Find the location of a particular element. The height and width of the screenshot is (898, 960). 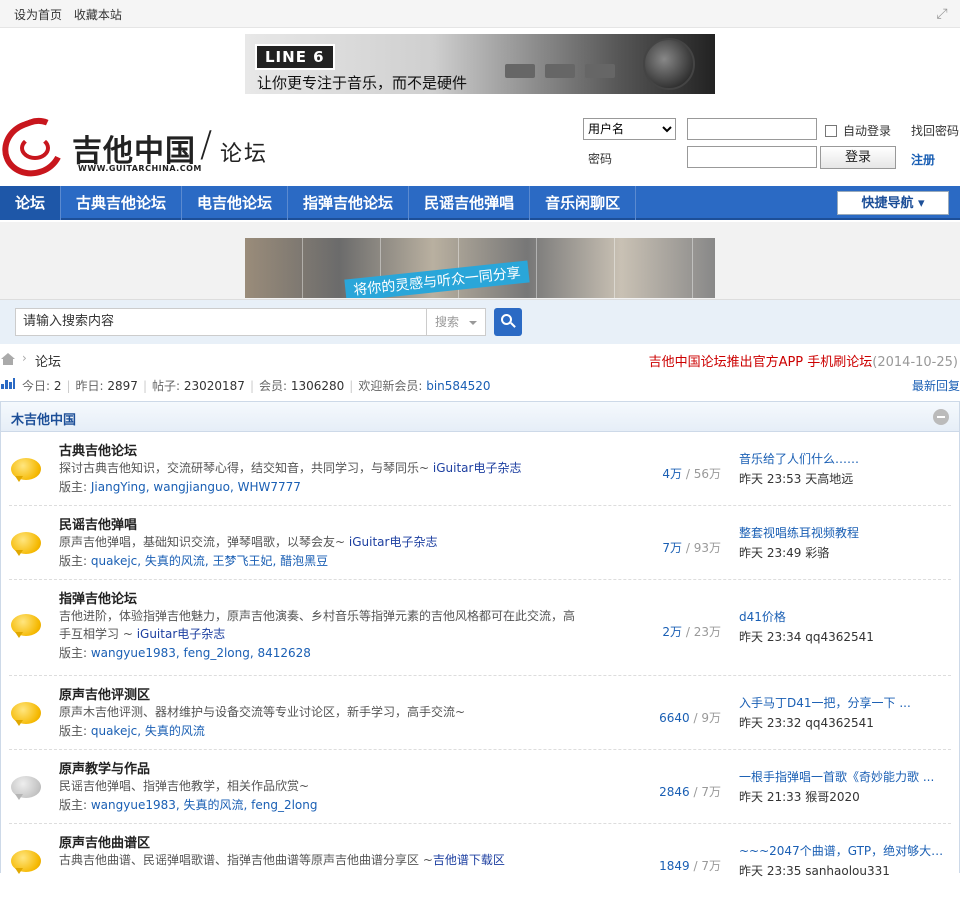

forgot-password-link: 找回密码 is located at coordinates (935, 130).